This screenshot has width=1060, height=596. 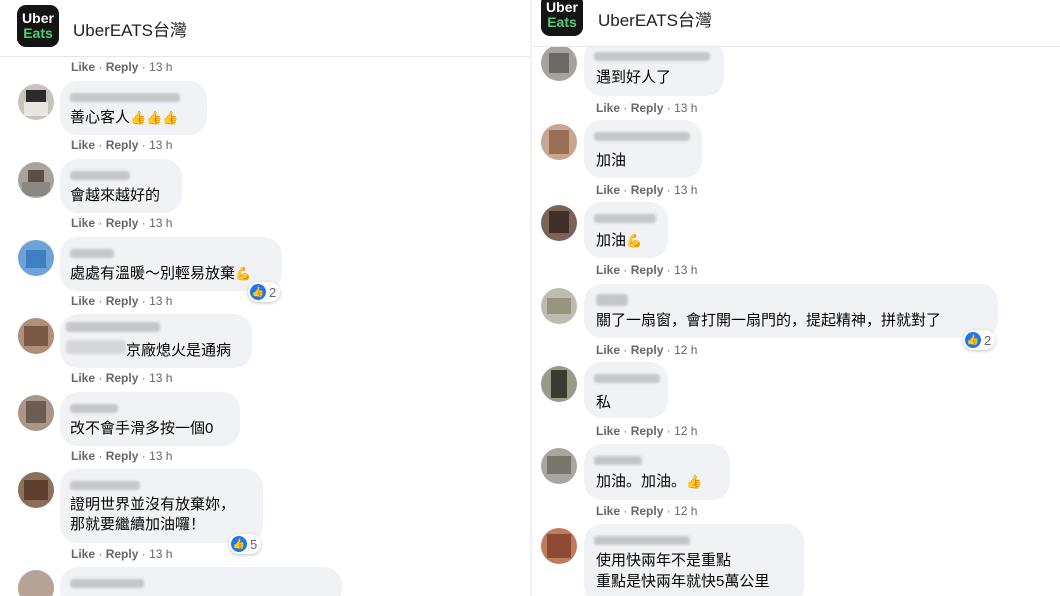 What do you see at coordinates (973, 340) in the screenshot?
I see `like-reaction-icon: 👍` at bounding box center [973, 340].